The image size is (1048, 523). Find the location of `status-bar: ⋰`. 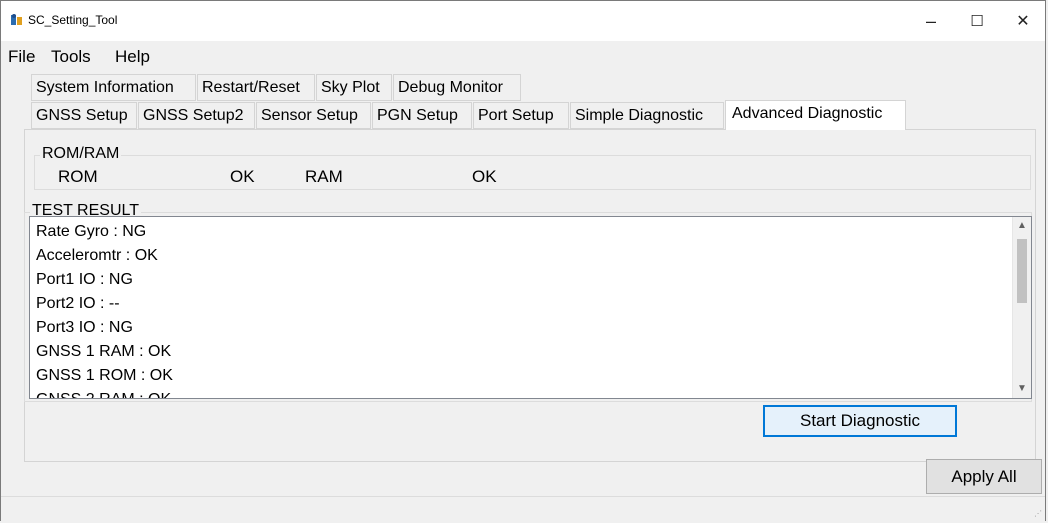

status-bar: ⋰ is located at coordinates (523, 508).